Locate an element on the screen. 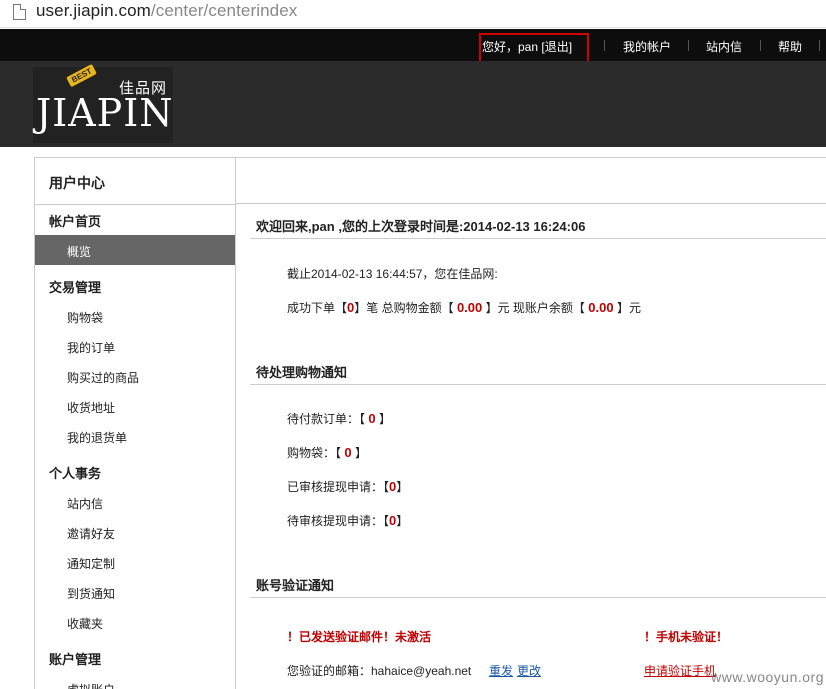 The width and height of the screenshot is (826, 689). url-text: user.jiapin.com/center/centerindex is located at coordinates (166, 11).